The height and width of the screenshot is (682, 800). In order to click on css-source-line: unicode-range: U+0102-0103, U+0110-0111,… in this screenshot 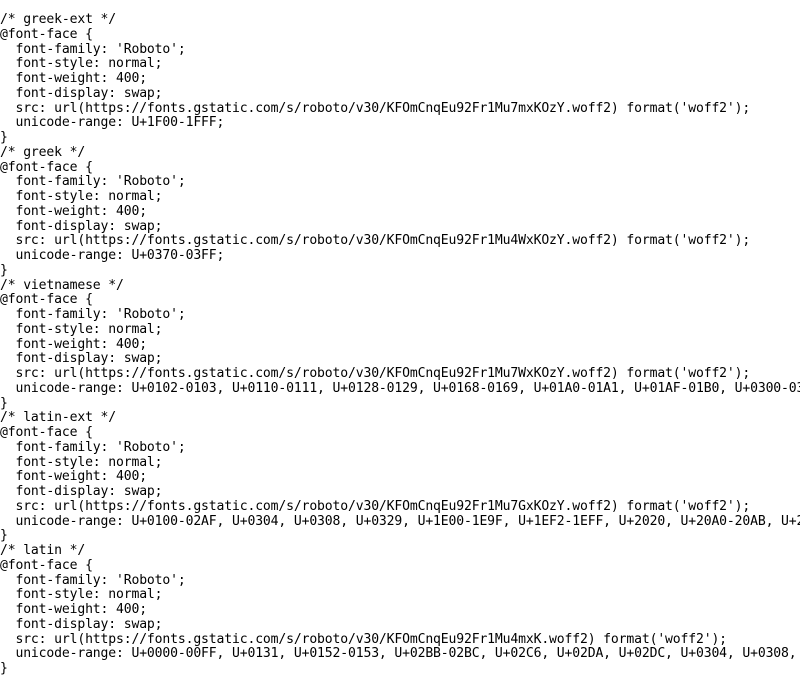, I will do `click(407, 388)`.